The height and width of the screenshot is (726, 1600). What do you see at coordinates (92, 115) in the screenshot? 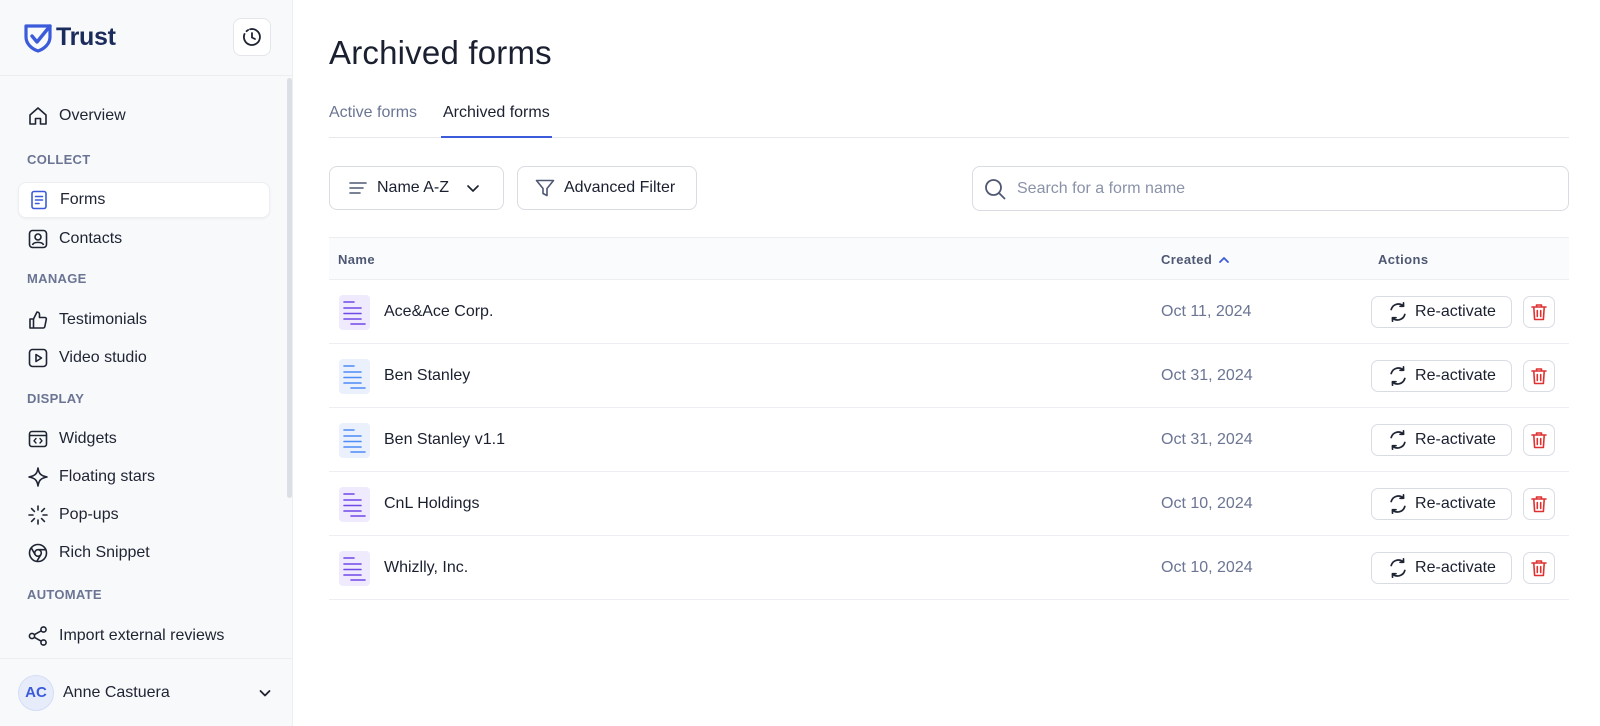
I see `sidebar-item-label: Overview` at bounding box center [92, 115].